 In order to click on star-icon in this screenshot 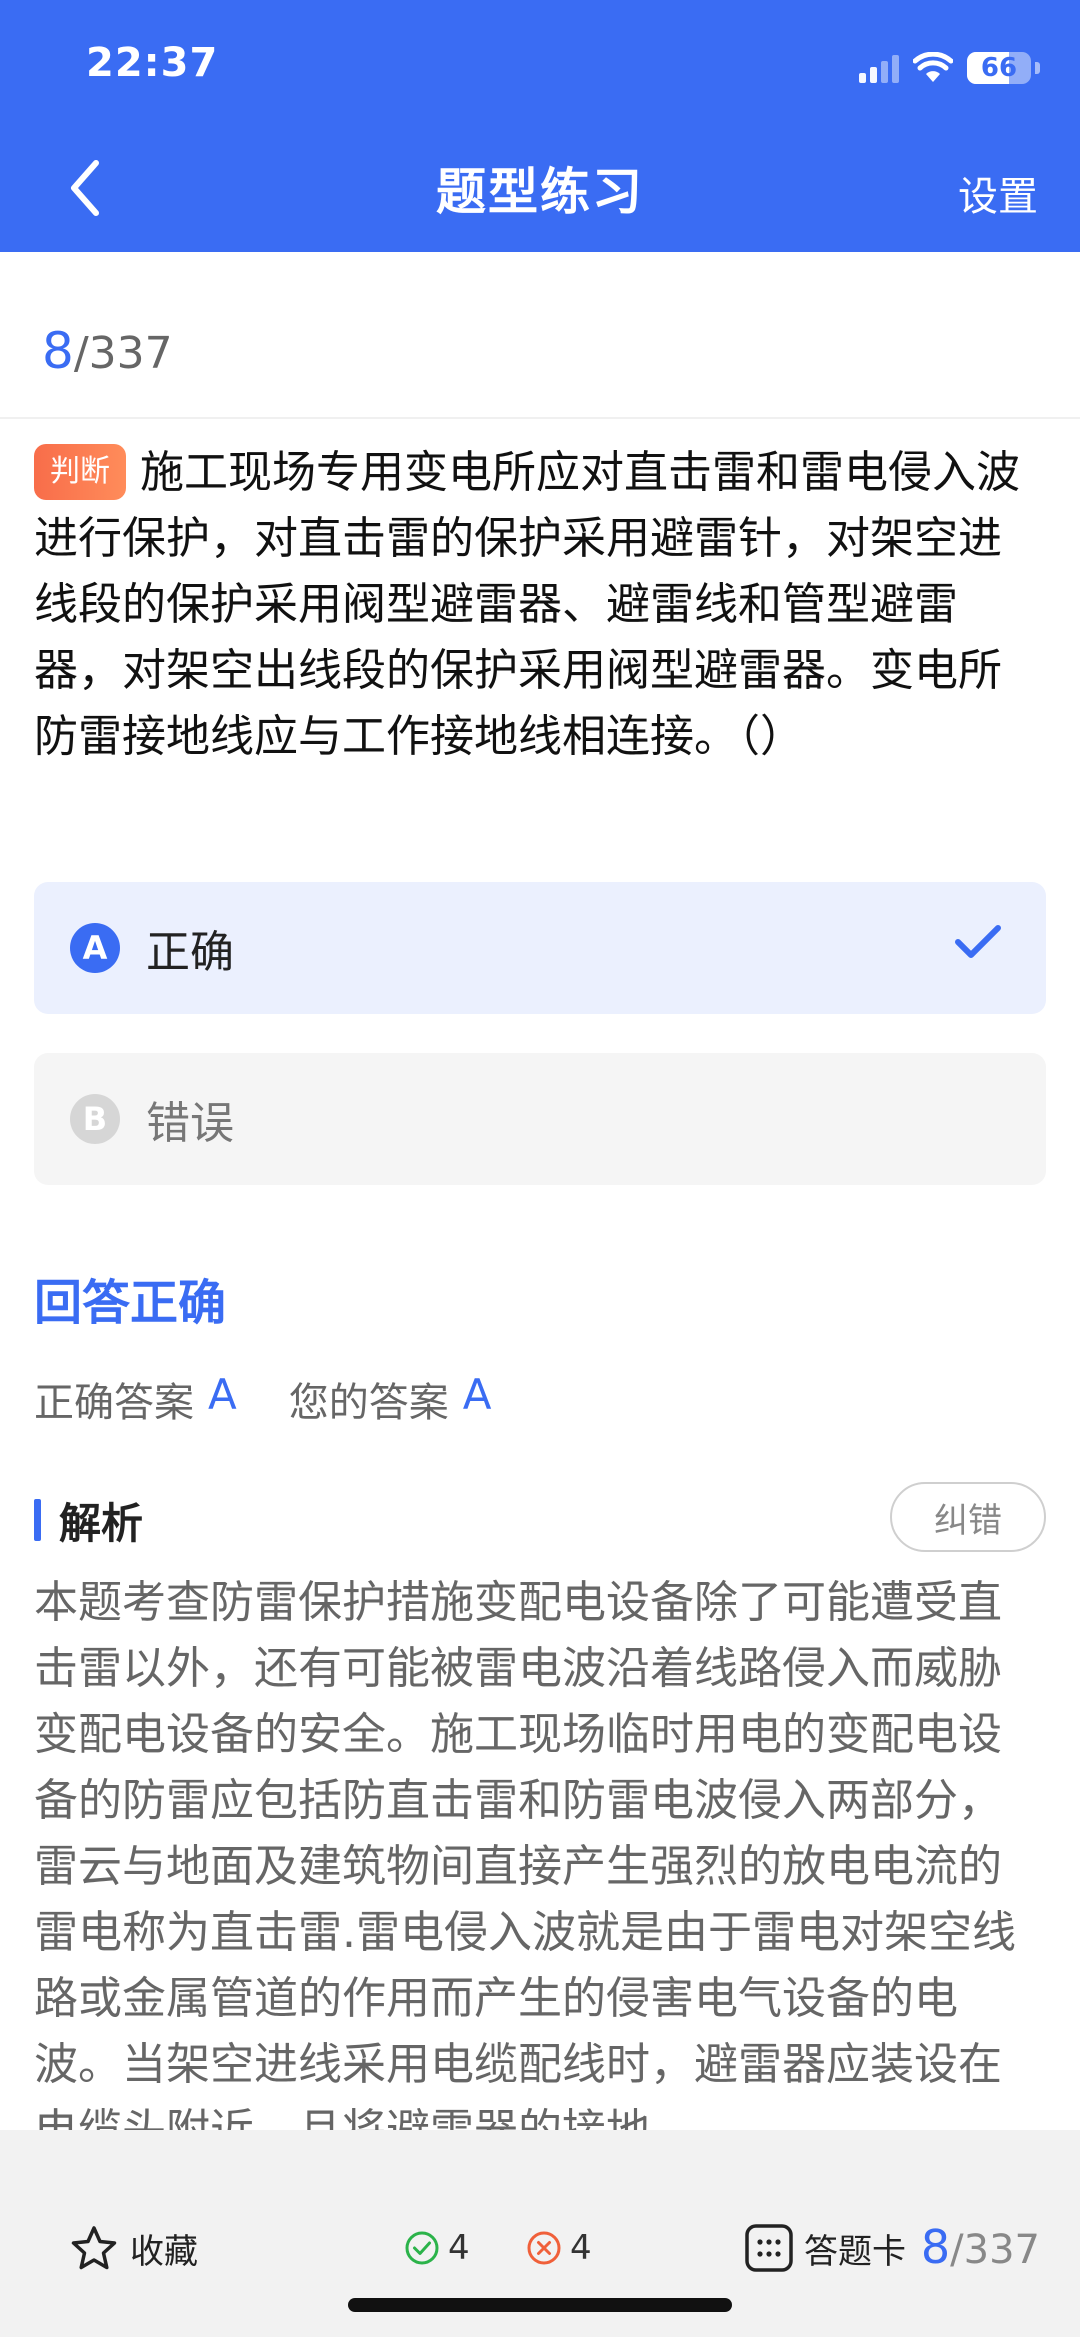, I will do `click(94, 2248)`.